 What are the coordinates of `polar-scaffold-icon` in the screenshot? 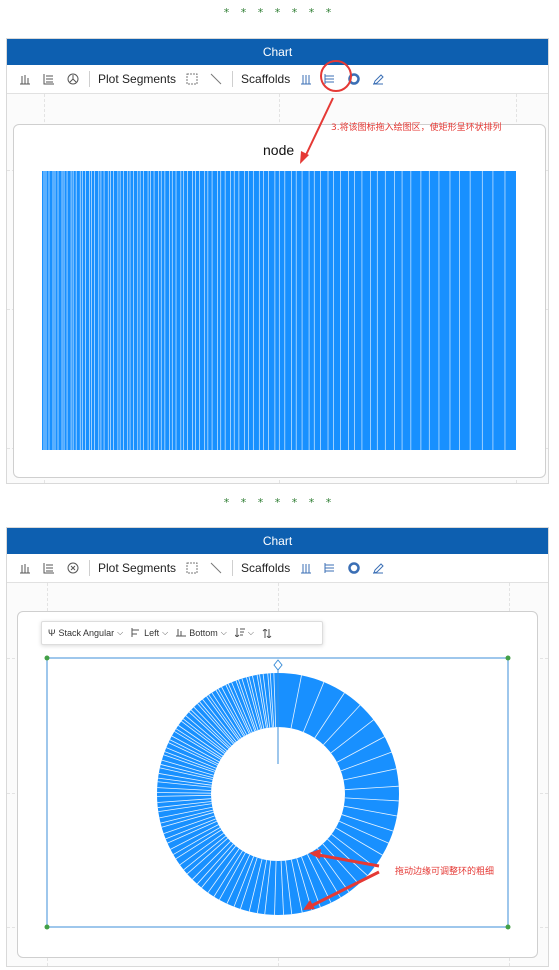 It's located at (354, 568).